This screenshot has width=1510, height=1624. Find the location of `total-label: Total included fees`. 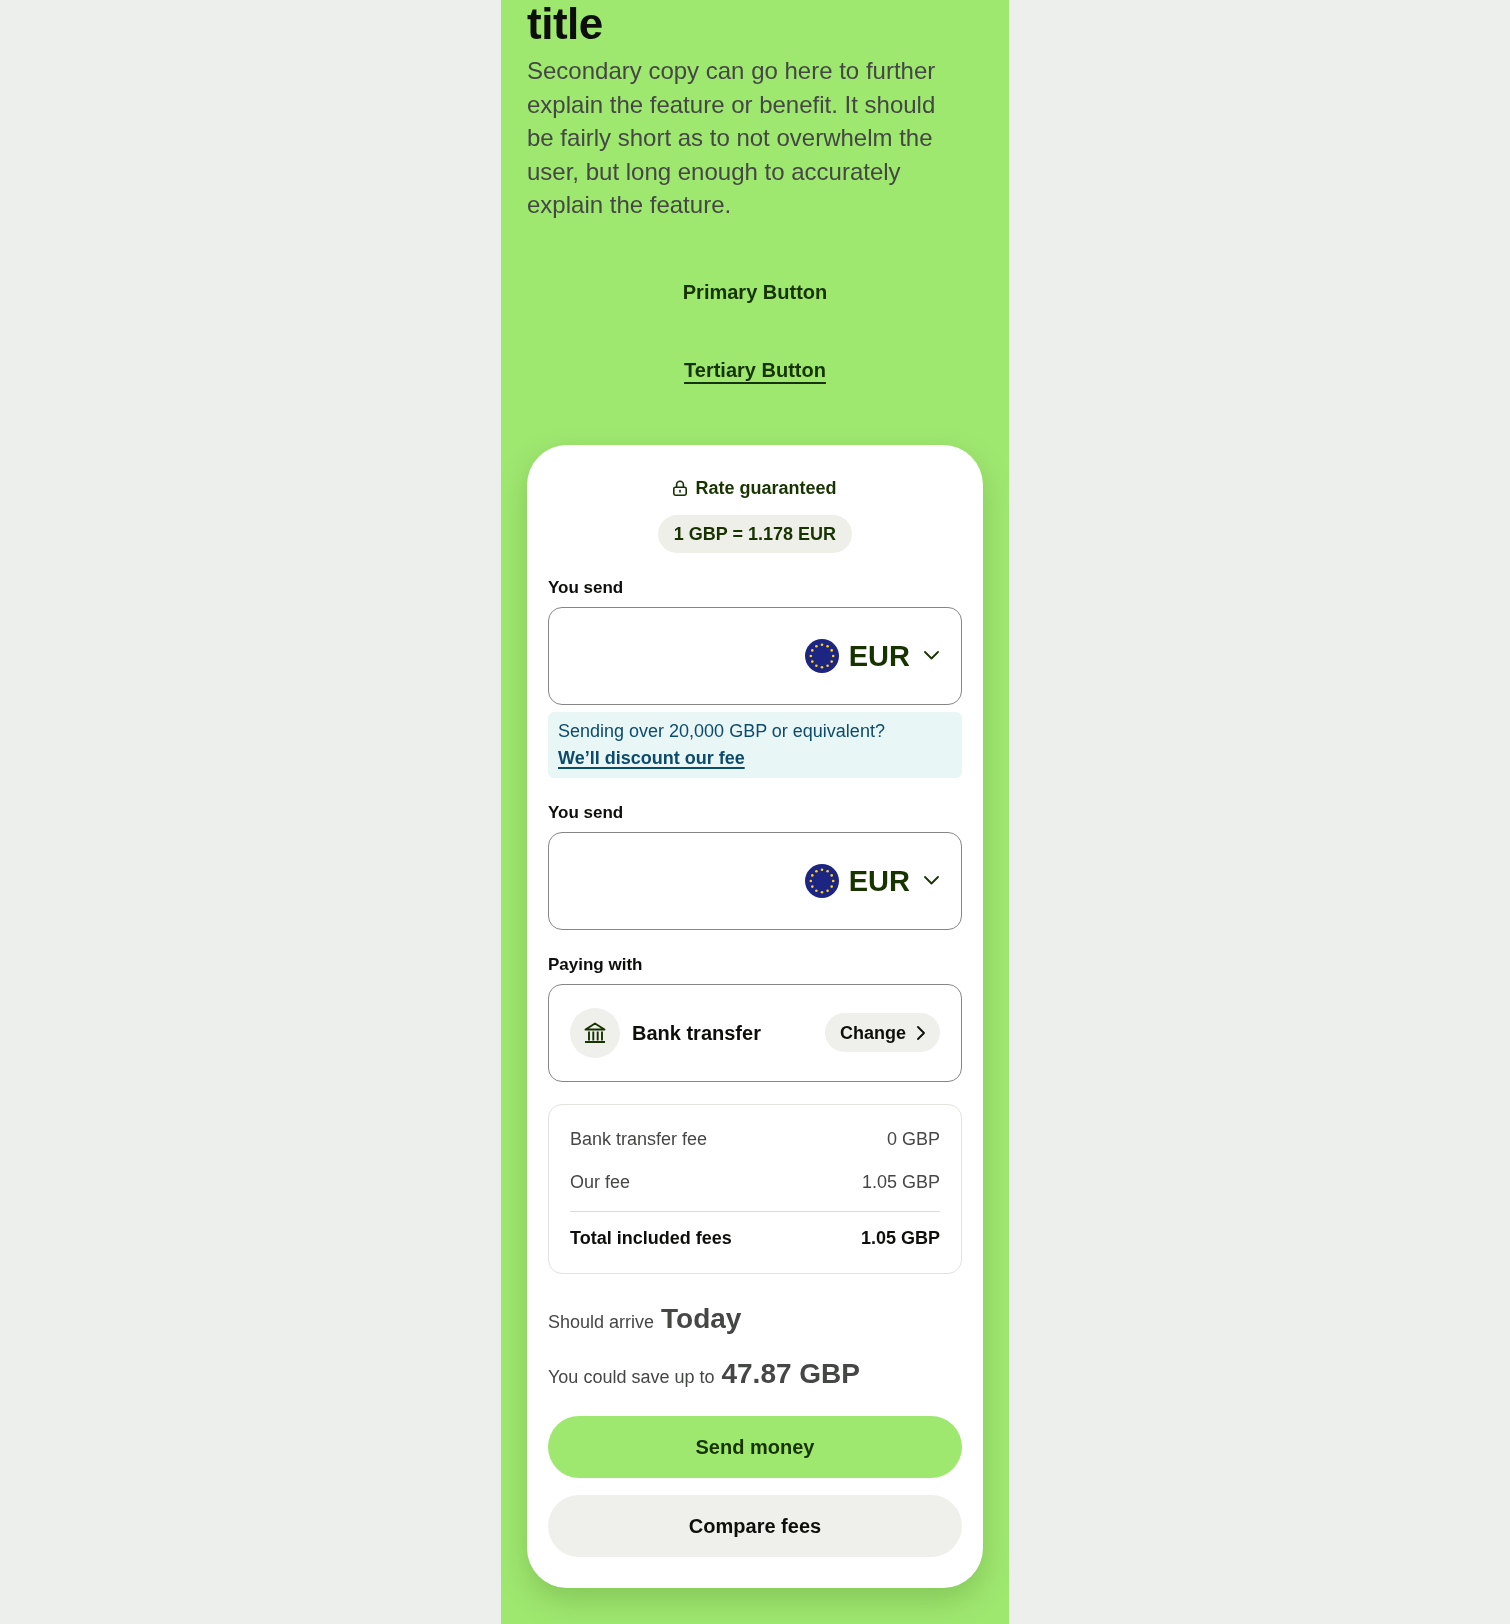

total-label: Total included fees is located at coordinates (651, 1238).